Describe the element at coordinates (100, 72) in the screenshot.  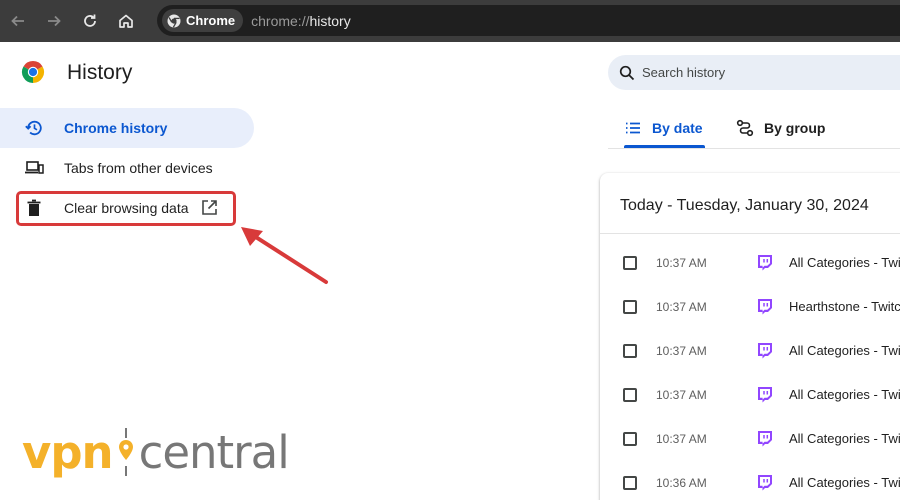
I see `page-title: History` at that location.